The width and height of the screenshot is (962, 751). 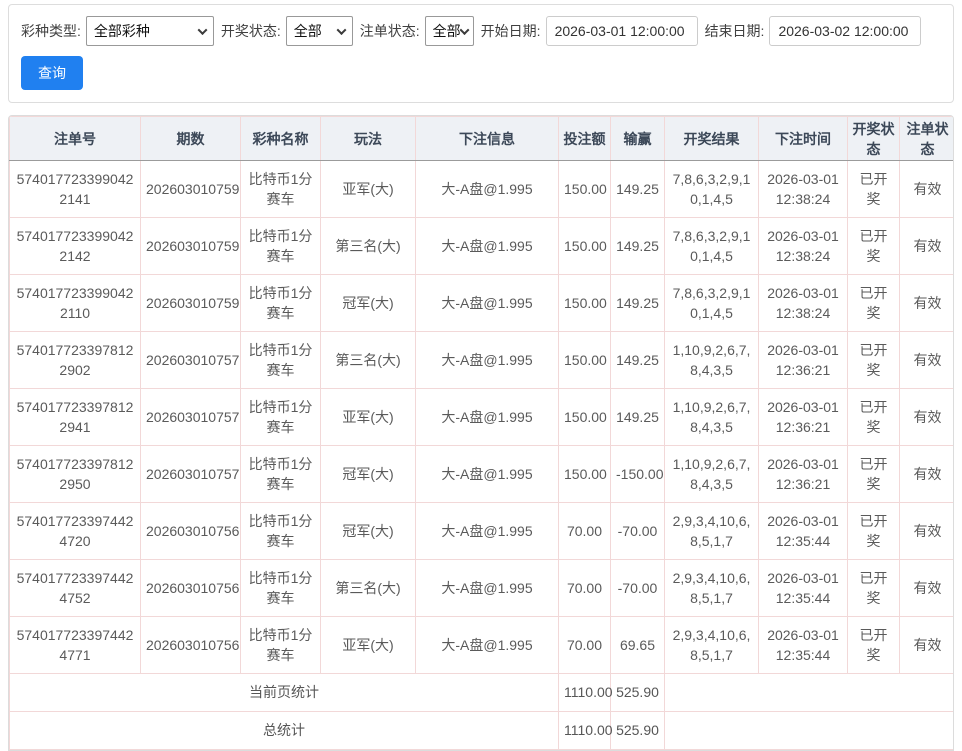 What do you see at coordinates (481, 53) in the screenshot?
I see `filter-panel: 彩种类型: 全部彩种 开奖状态: 全部 注单状态: 全部 开始日期: 结` at bounding box center [481, 53].